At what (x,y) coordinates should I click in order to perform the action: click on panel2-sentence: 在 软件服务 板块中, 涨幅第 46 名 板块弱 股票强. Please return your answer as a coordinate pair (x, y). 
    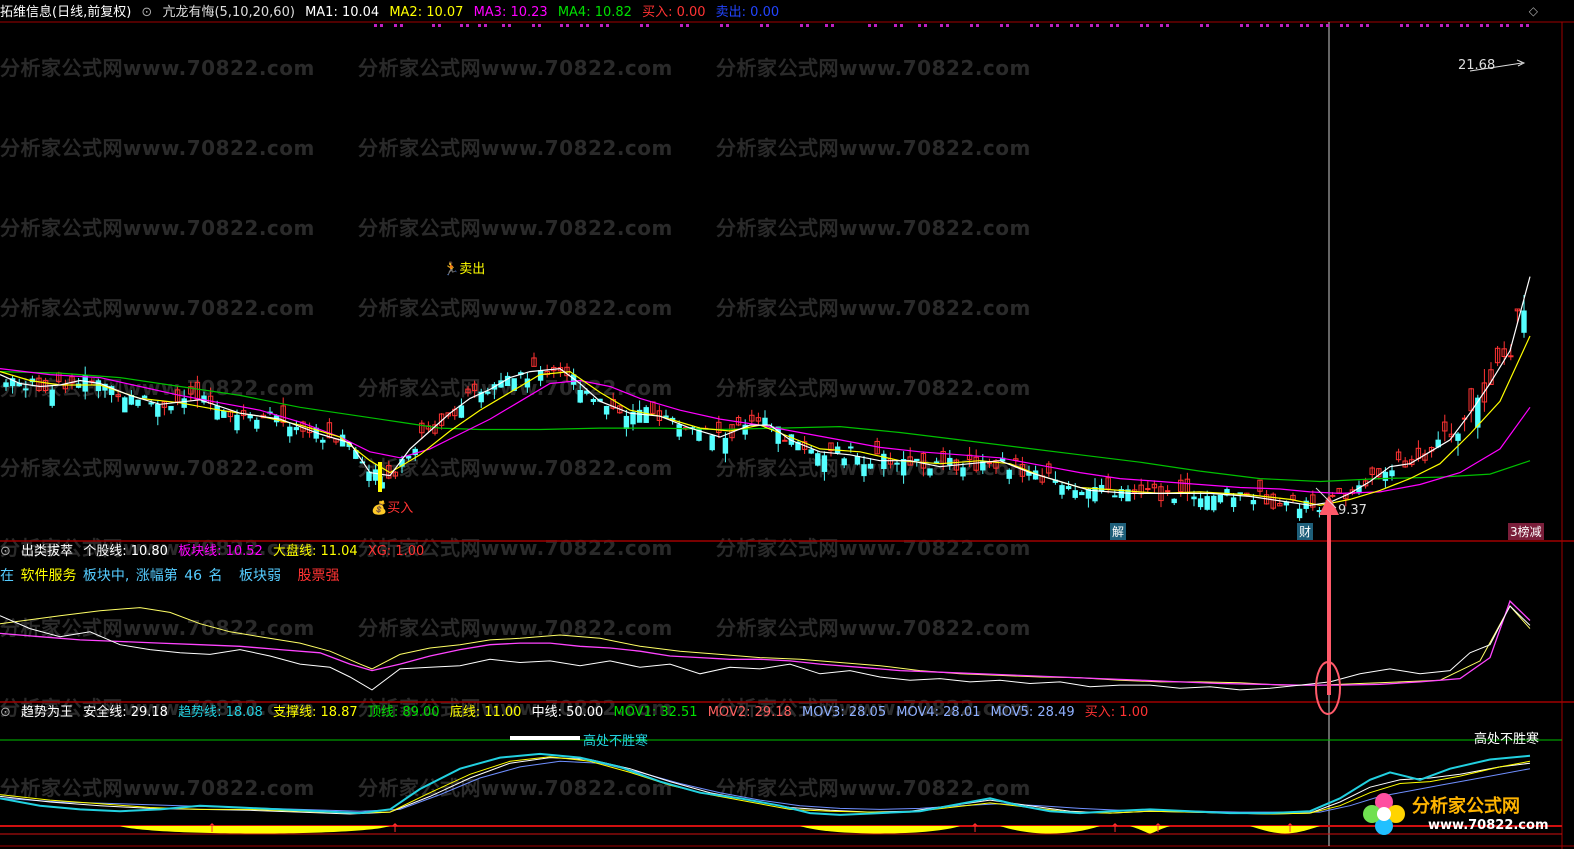
    Looking at the image, I should click on (172, 576).